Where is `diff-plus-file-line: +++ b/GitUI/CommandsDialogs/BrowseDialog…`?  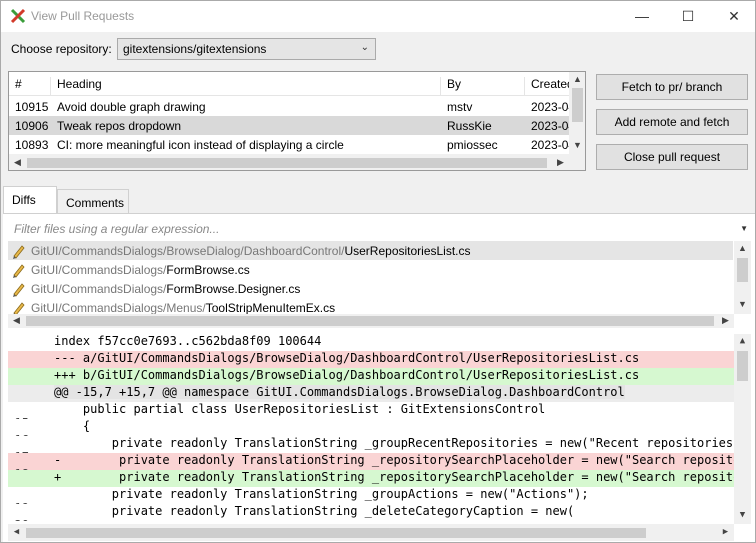 diff-plus-file-line: +++ b/GitUI/CommandsDialogs/BrowseDialog… is located at coordinates (372, 376).